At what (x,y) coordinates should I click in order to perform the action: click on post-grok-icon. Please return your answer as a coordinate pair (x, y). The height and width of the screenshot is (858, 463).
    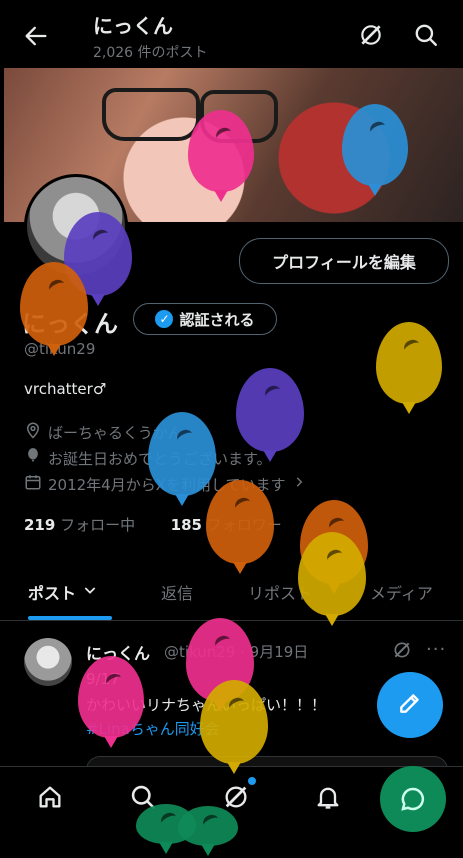
    Looking at the image, I should click on (402, 652).